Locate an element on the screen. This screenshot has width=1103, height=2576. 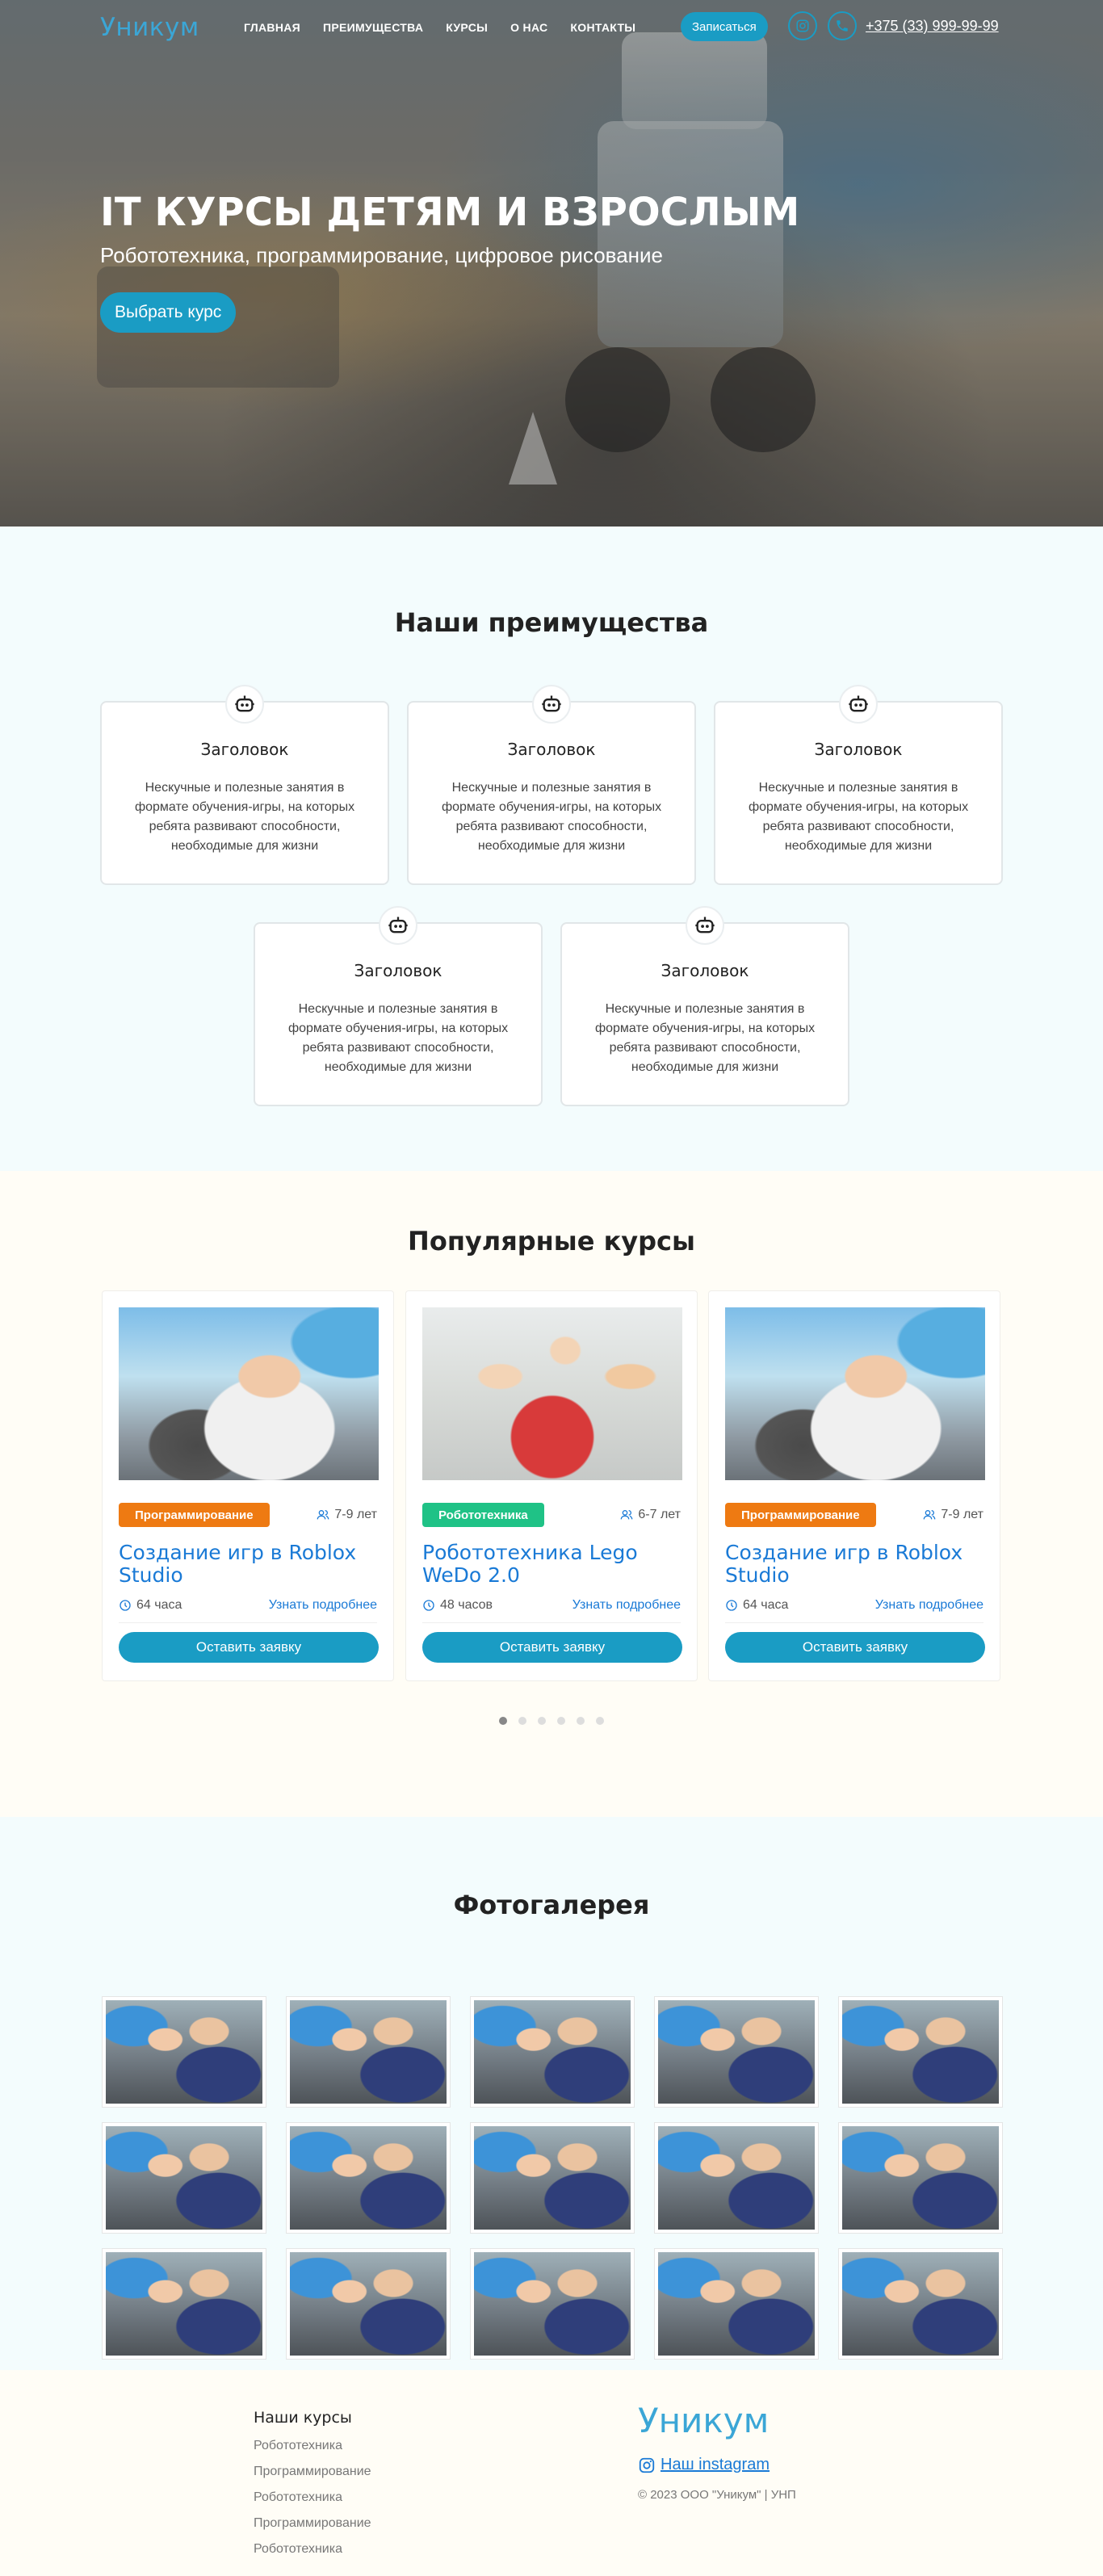
nav-link-advantages: ПРЕИМУЩЕСТВА is located at coordinates (373, 28).